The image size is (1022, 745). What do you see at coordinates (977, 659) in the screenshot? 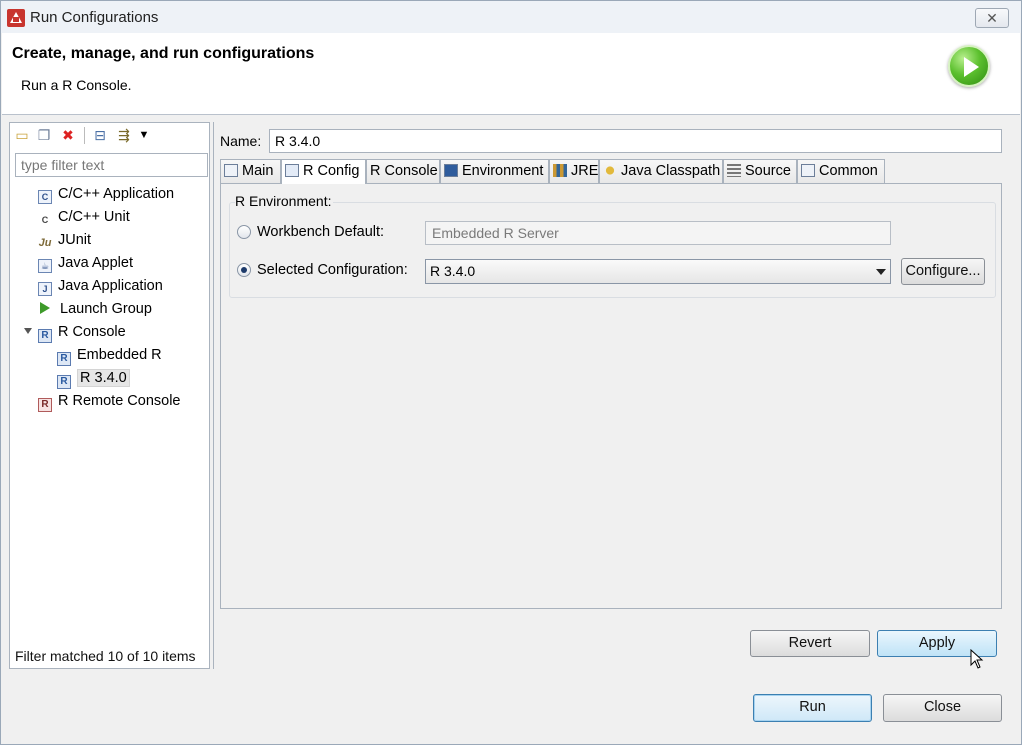
I see `mouse-cursor-icon` at bounding box center [977, 659].